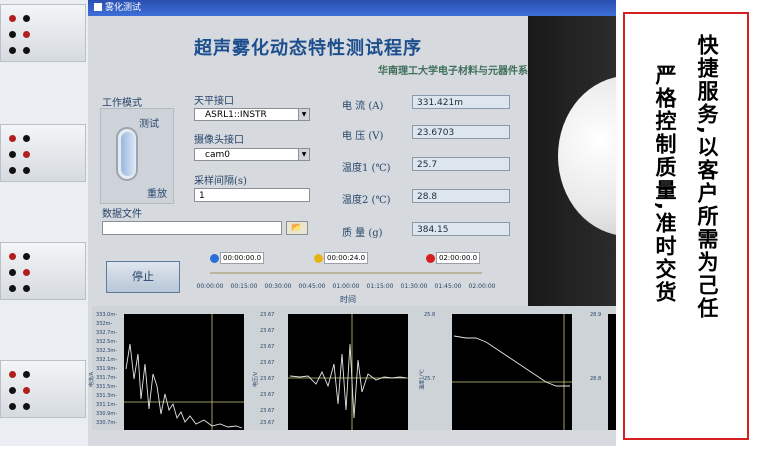 The image size is (760, 466). What do you see at coordinates (448, 286) in the screenshot?
I see `time-tick: 01:45:00` at bounding box center [448, 286].